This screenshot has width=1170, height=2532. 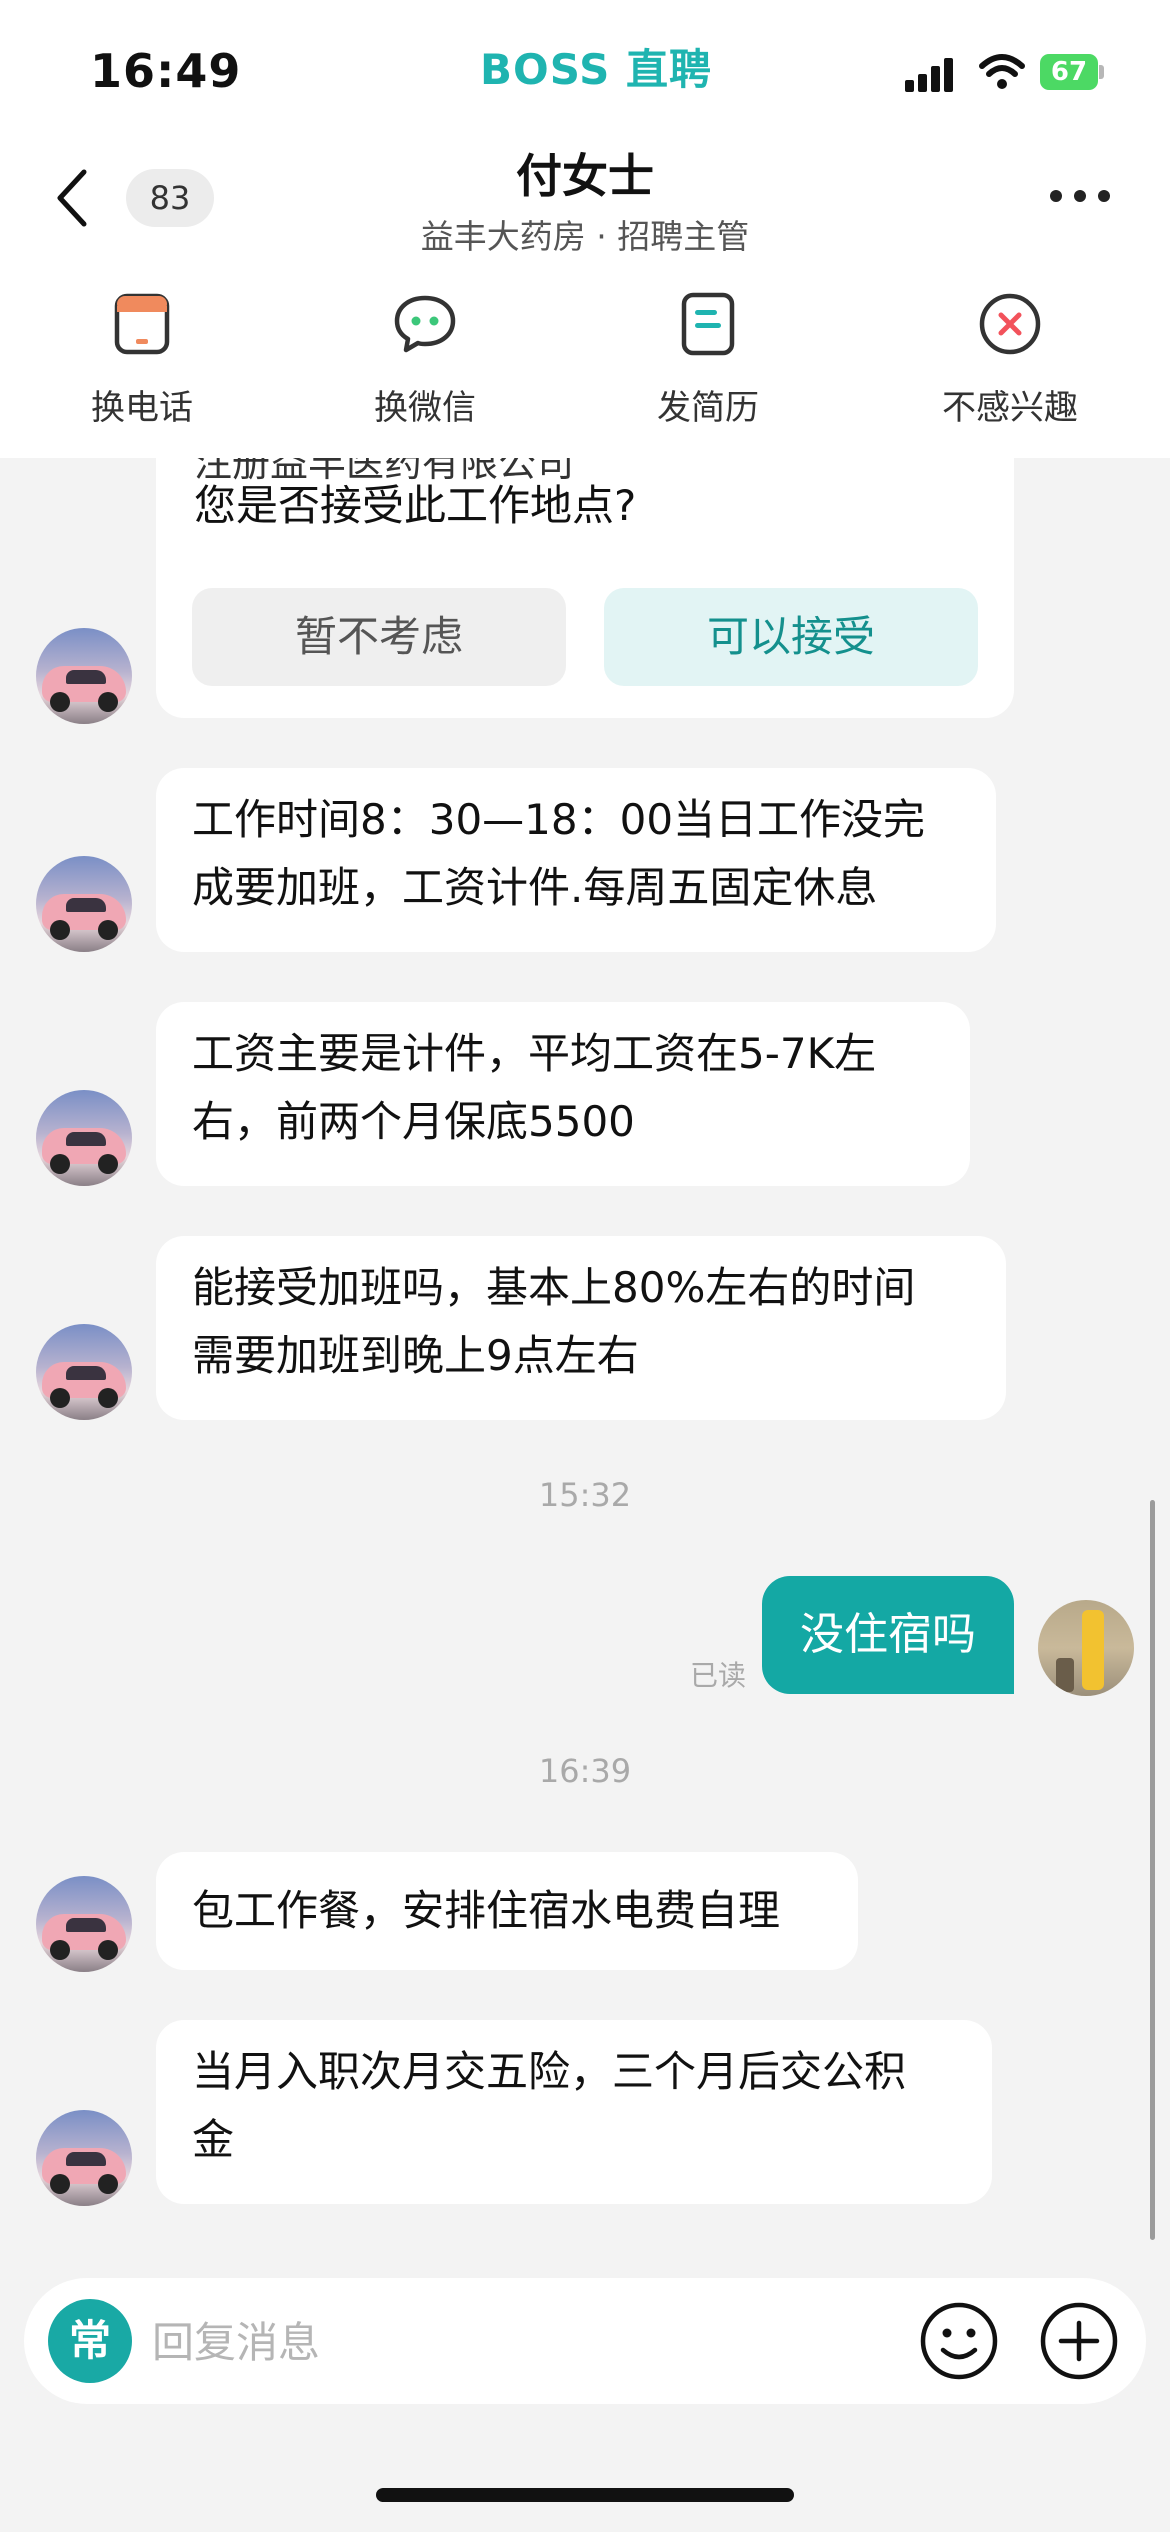 What do you see at coordinates (585, 2495) in the screenshot?
I see `home-indicator` at bounding box center [585, 2495].